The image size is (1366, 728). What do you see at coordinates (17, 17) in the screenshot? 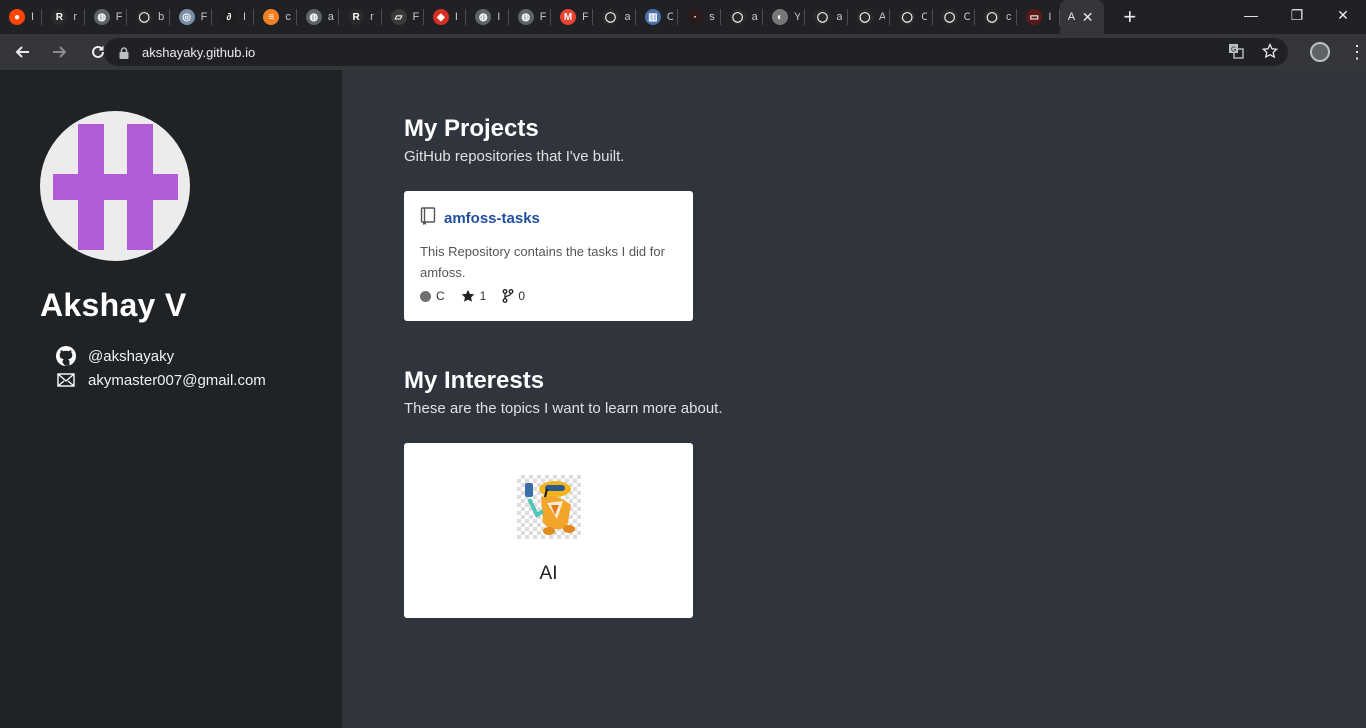
I see `tab-favicon-icon: ●` at bounding box center [17, 17].